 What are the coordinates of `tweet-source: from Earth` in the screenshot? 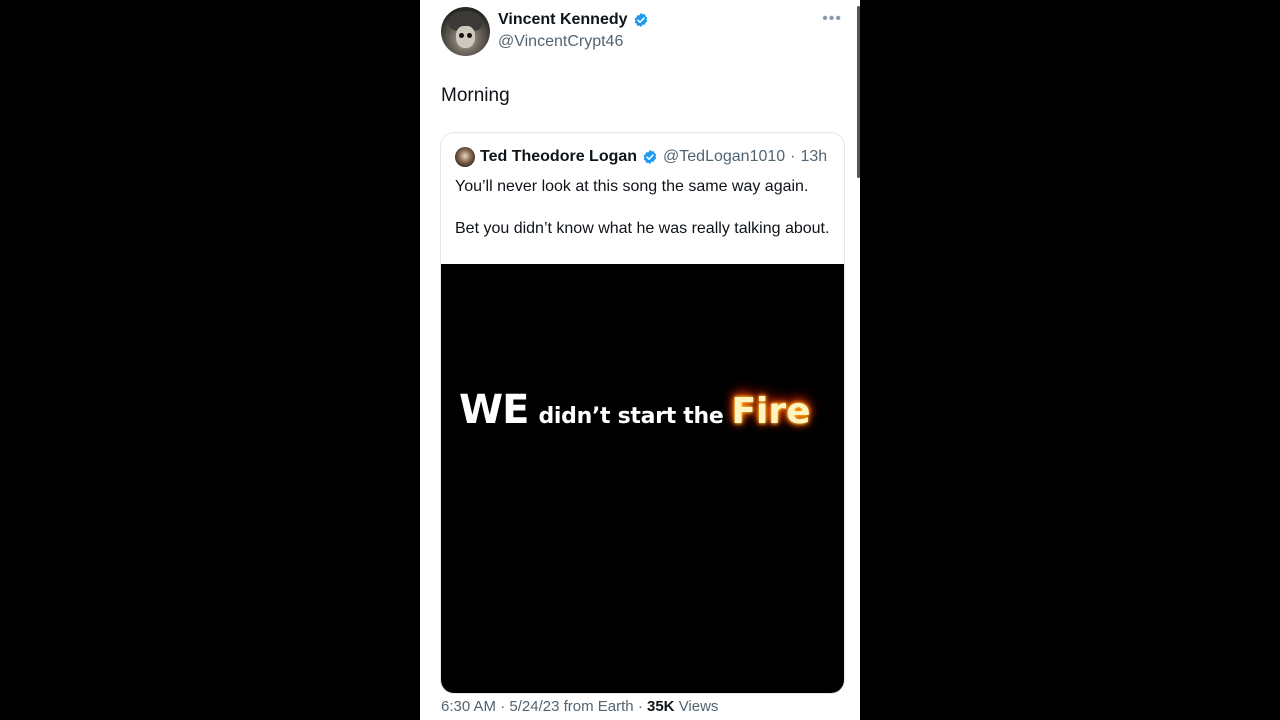 It's located at (598, 706).